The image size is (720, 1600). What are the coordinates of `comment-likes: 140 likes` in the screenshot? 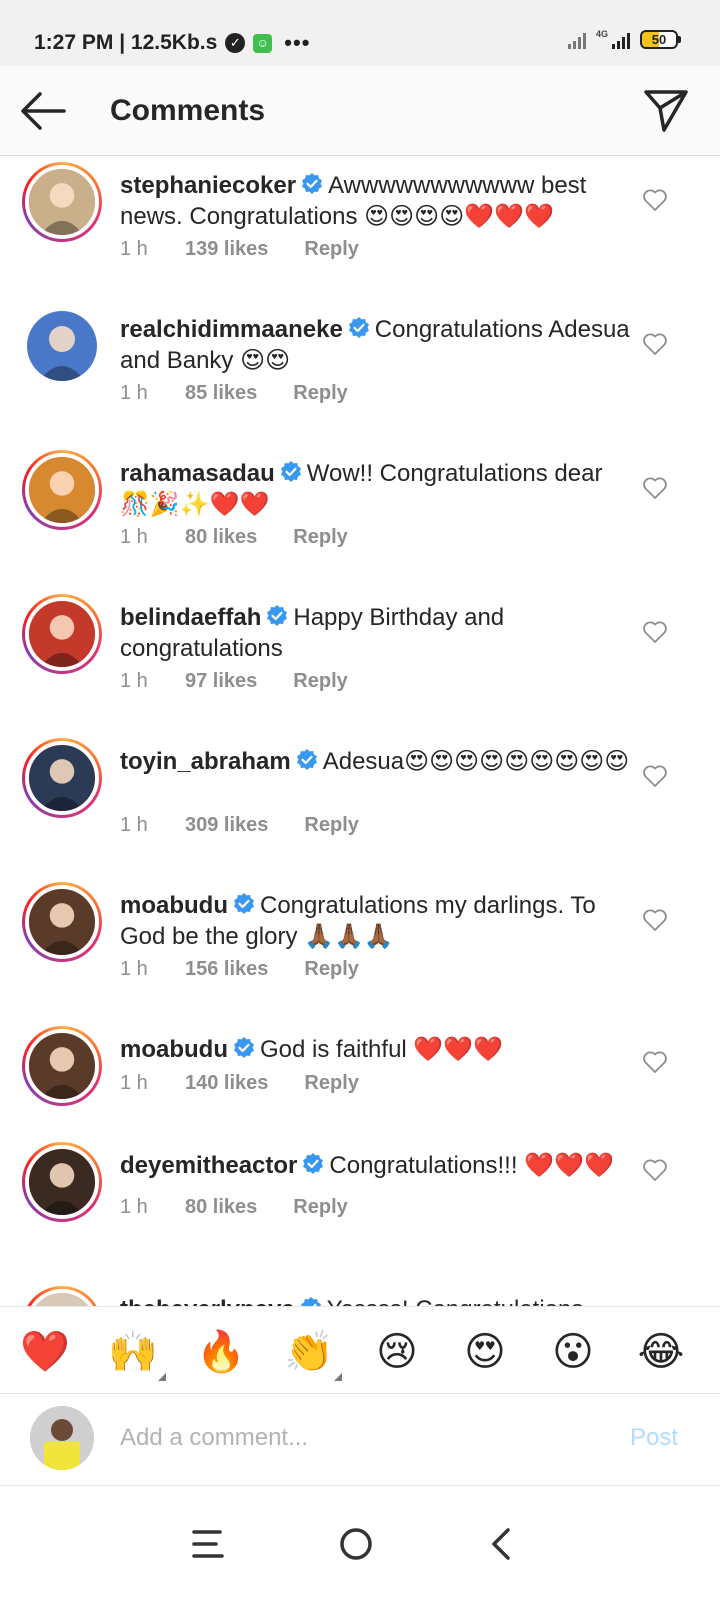 It's located at (226, 1083).